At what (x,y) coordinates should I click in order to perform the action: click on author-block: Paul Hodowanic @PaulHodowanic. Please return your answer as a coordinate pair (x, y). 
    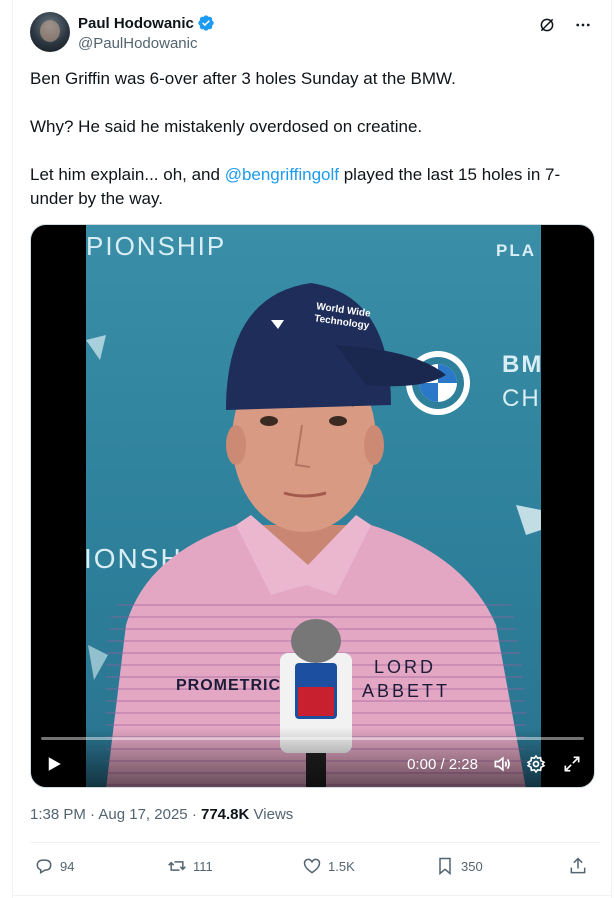
    Looking at the image, I should click on (146, 33).